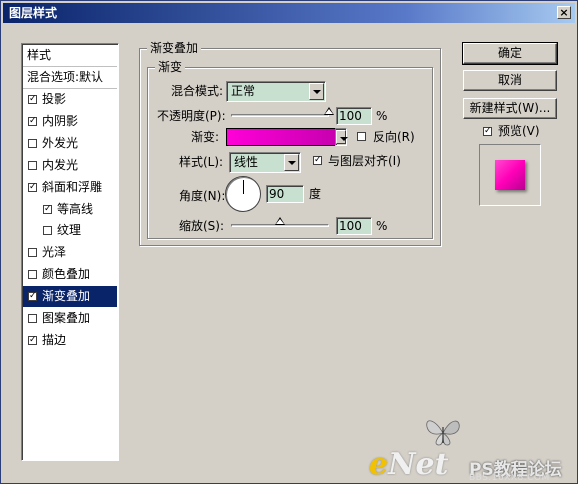  I want to click on watermark: eNet PS教程论坛 BBS.16XX8.COM, so click(470, 447).